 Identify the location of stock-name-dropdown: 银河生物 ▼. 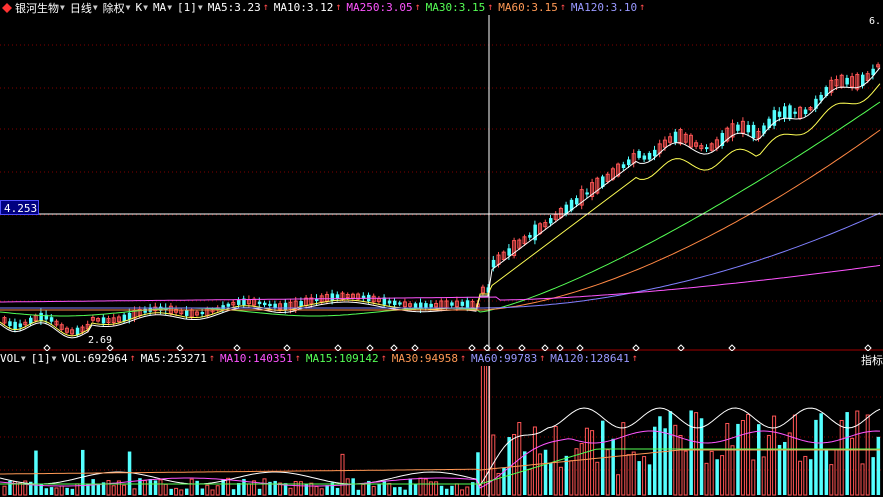
(40, 7).